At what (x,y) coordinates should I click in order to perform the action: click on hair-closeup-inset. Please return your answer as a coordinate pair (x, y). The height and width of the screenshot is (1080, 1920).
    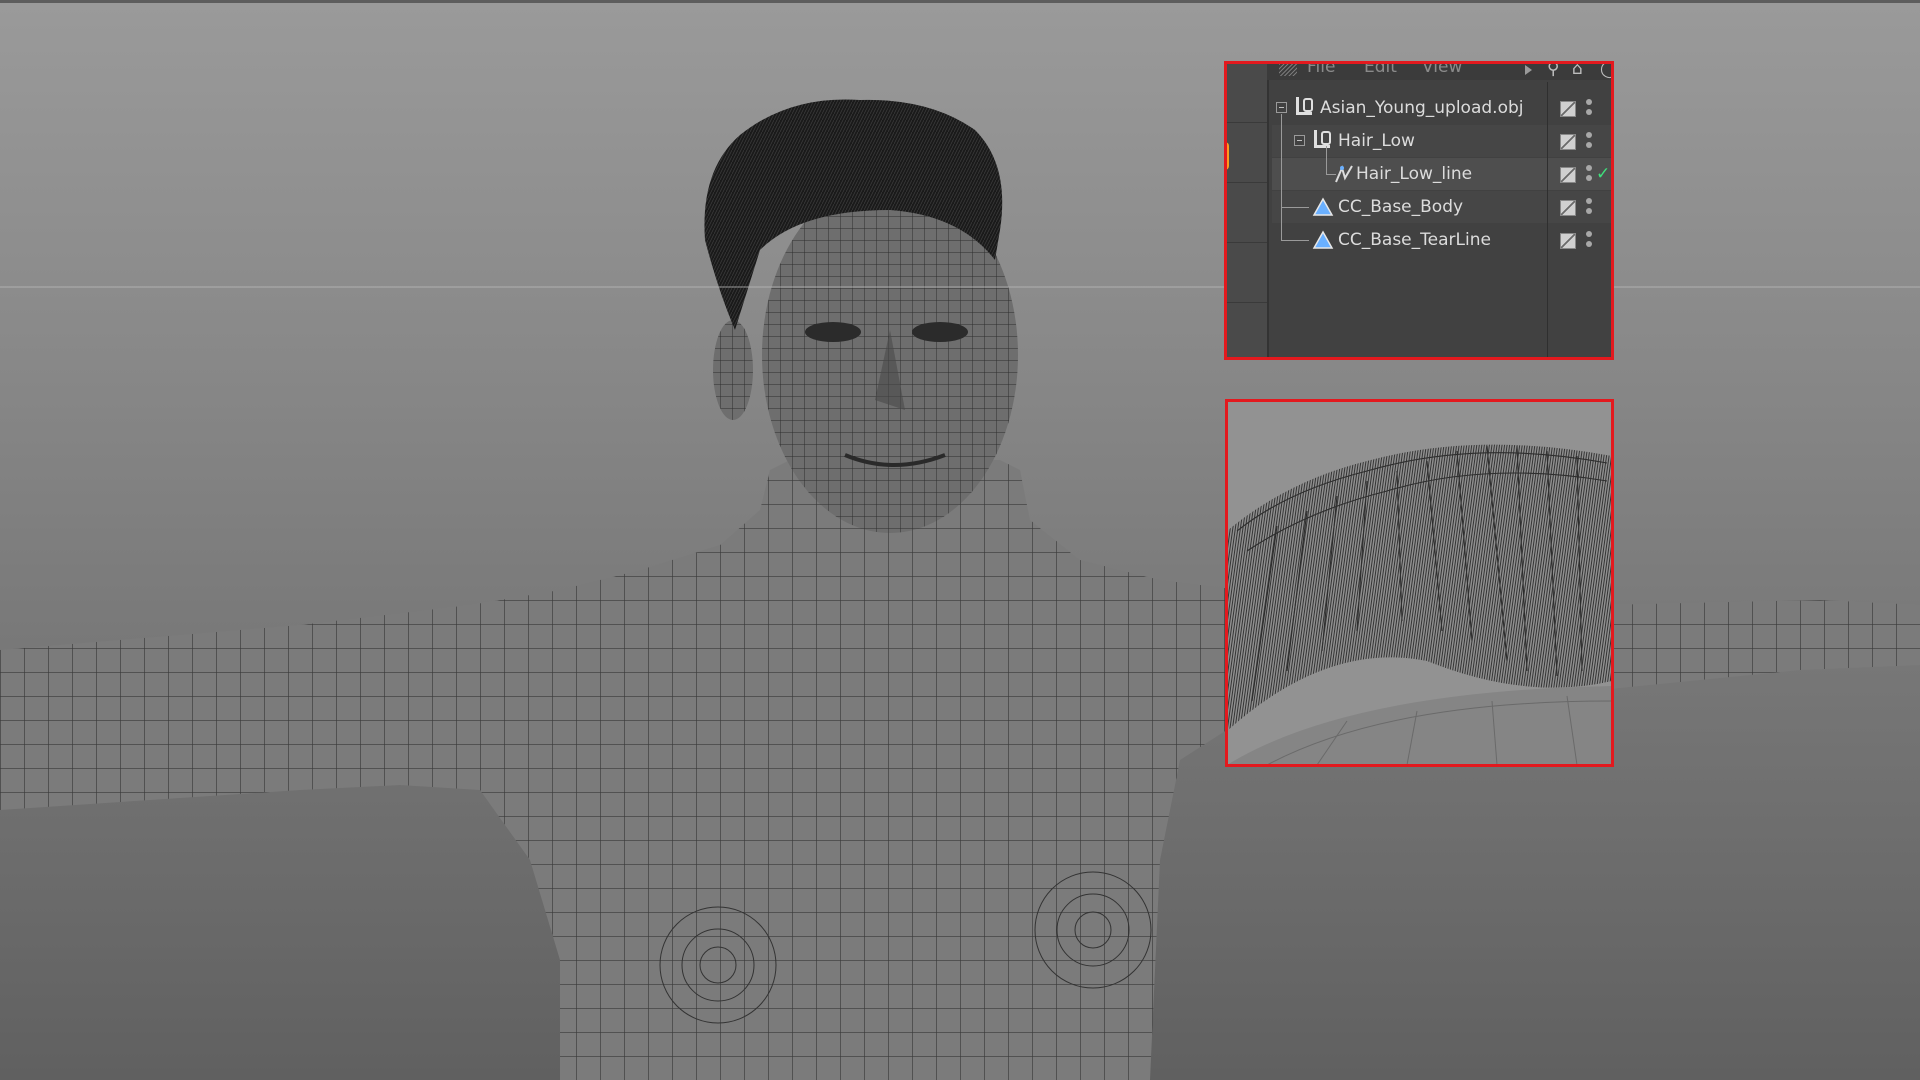
    Looking at the image, I should click on (1419, 583).